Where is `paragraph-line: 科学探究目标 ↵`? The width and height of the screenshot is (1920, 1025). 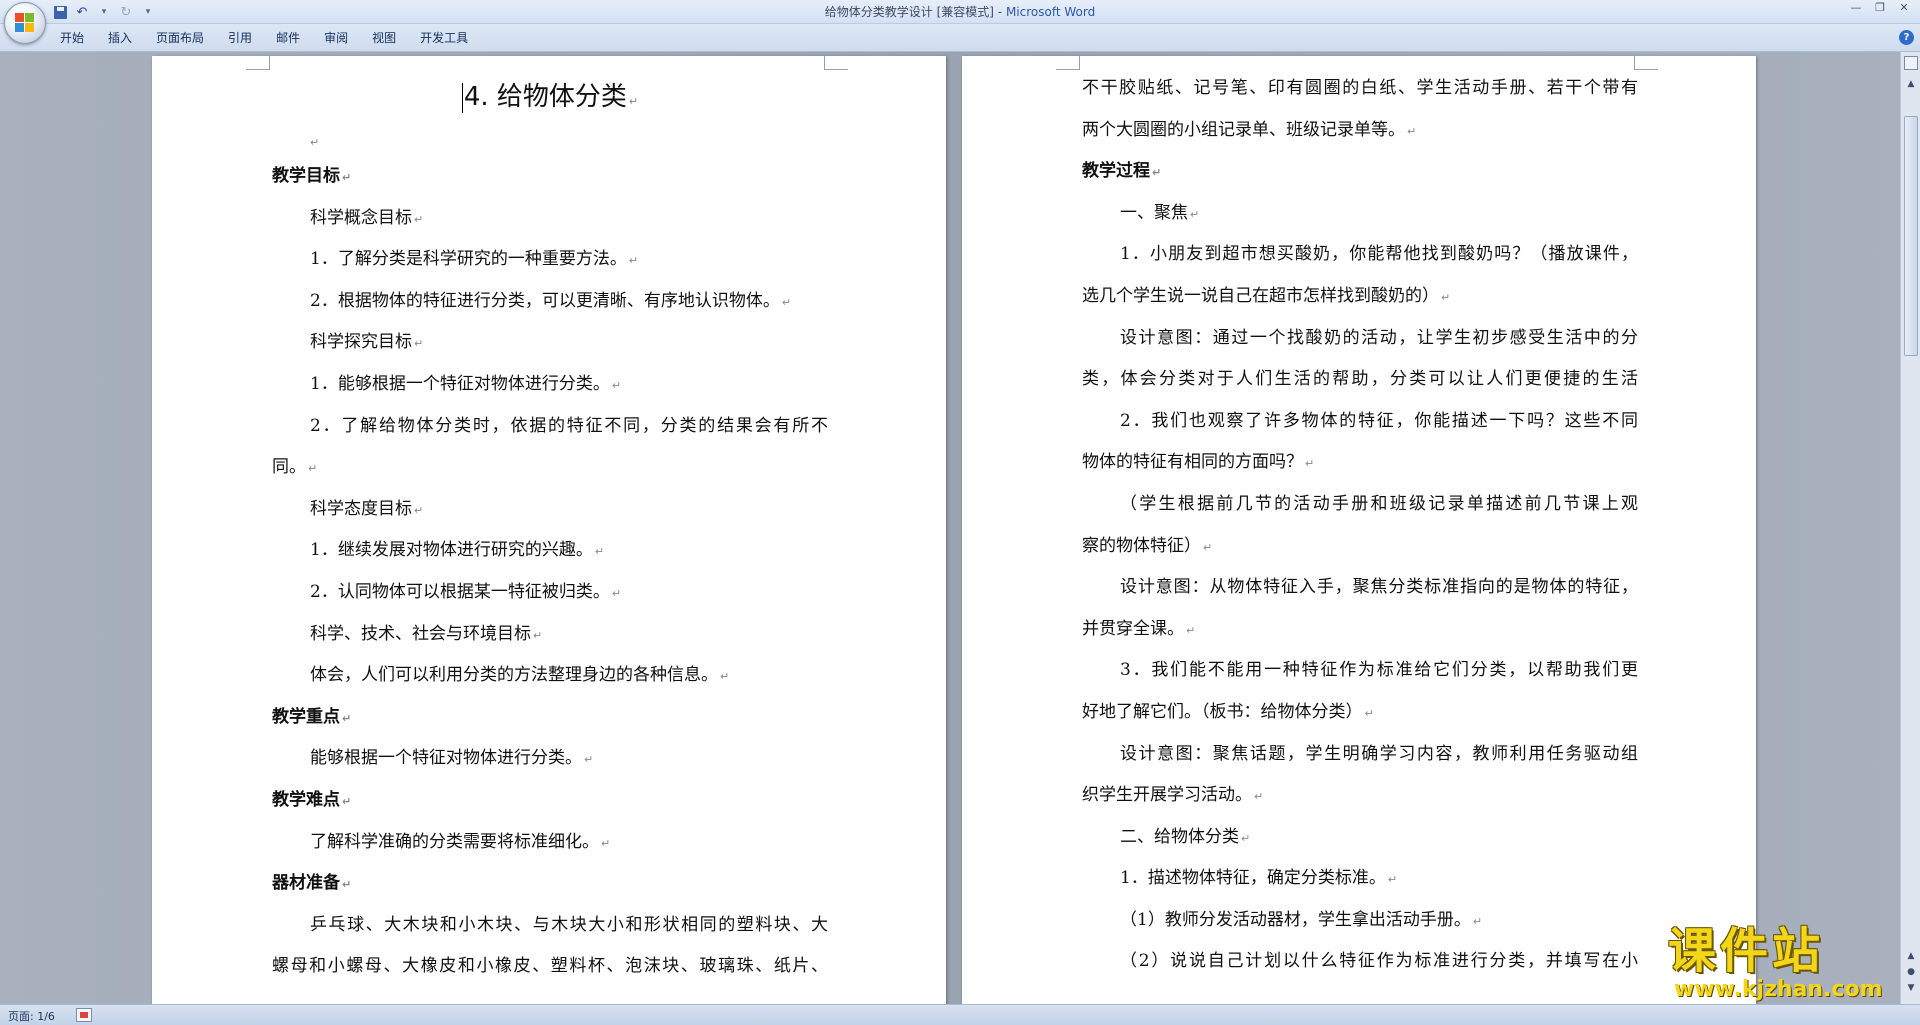
paragraph-line: 科学探究目标 ↵ is located at coordinates (550, 343).